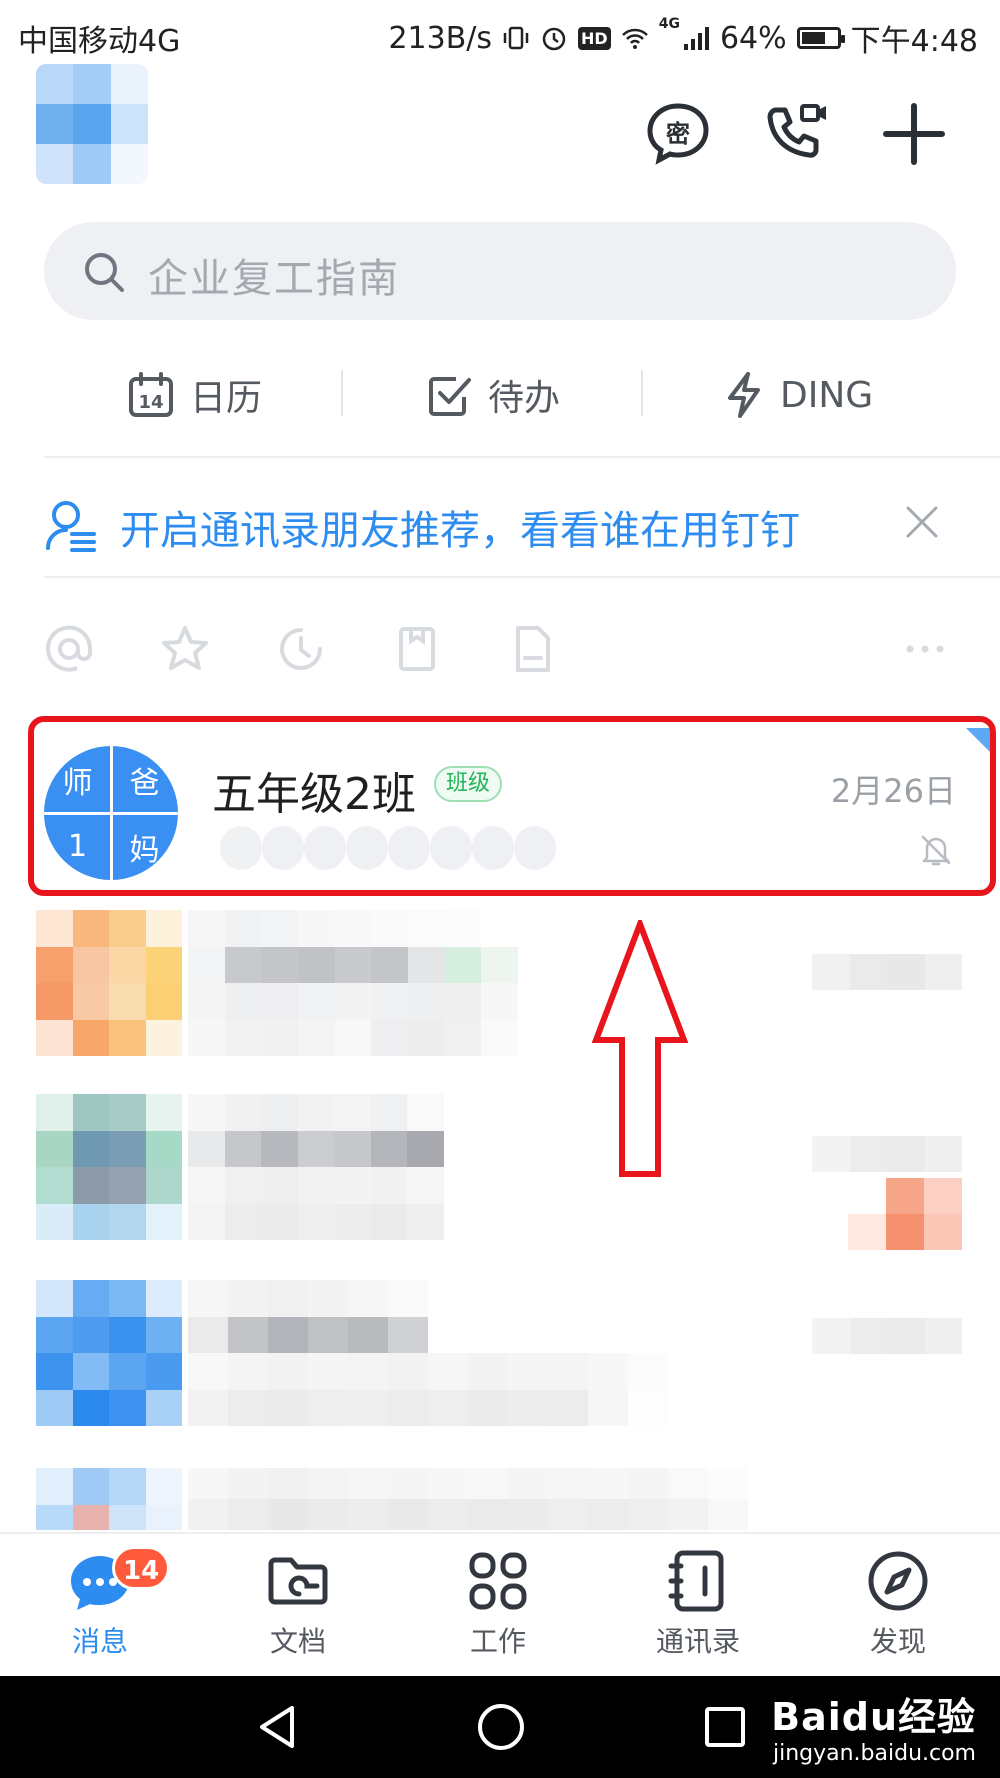  Describe the element at coordinates (440, 38) in the screenshot. I see `network-speed: 213B/s` at that location.